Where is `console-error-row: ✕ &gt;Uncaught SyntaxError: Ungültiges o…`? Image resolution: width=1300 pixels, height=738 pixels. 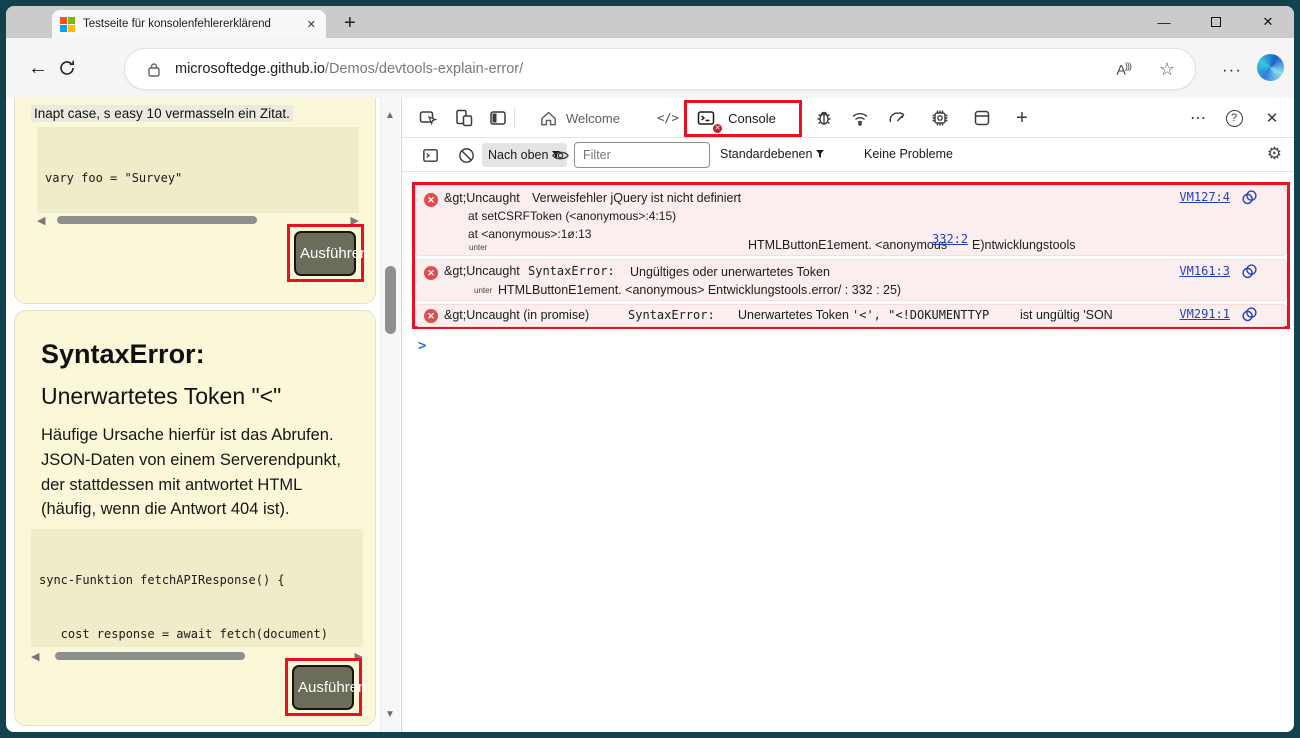 console-error-row: ✕ &gt;Uncaught SyntaxError: Ungültiges o… is located at coordinates (851, 280).